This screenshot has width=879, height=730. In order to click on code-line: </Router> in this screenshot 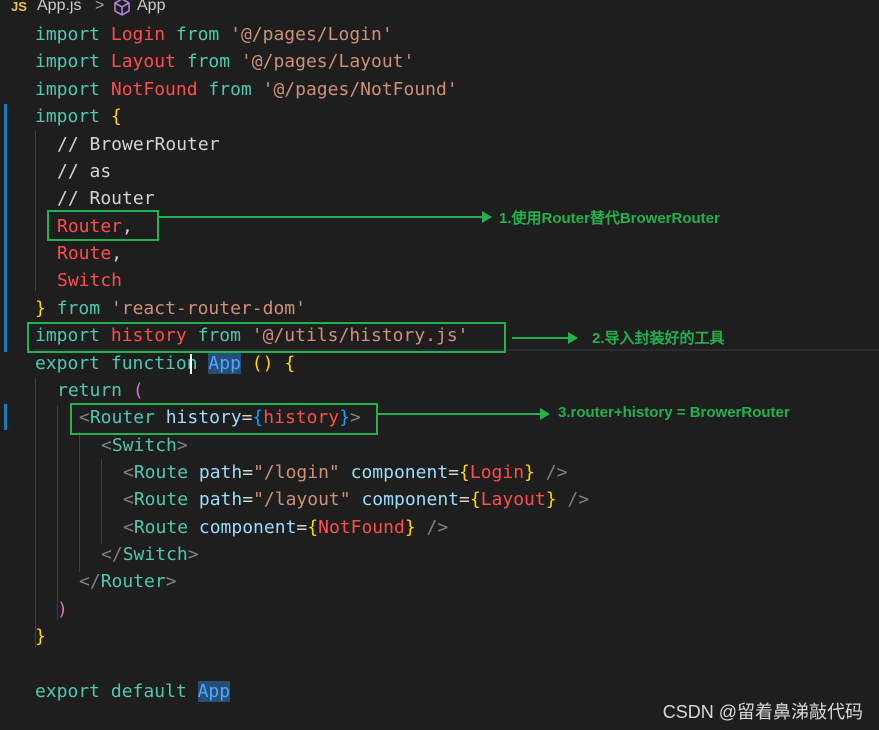, I will do `click(128, 581)`.